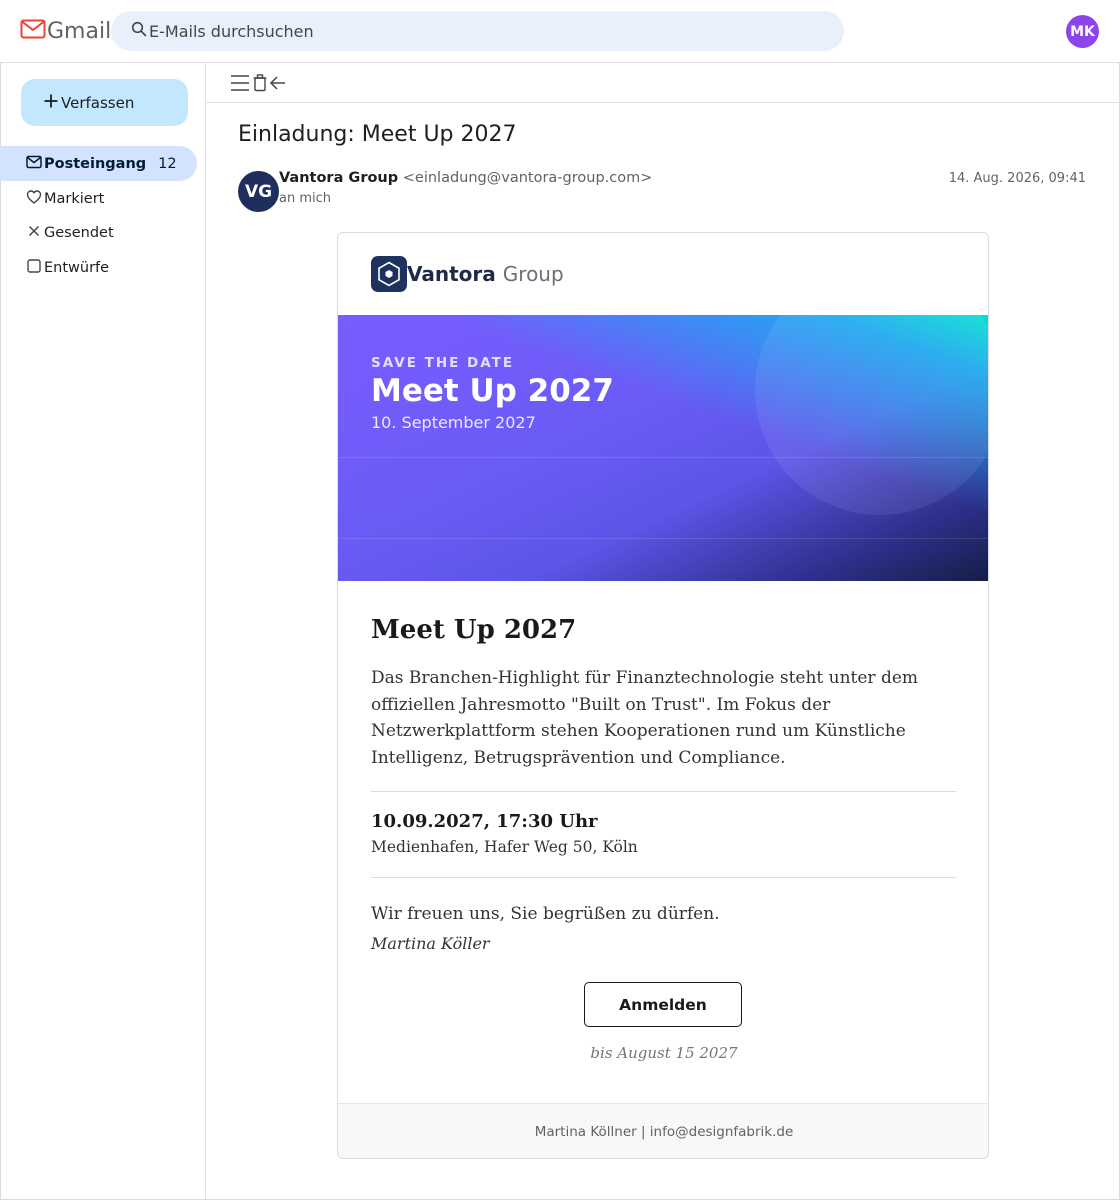 This screenshot has width=1120, height=1200. I want to click on brand-suffix: Group, so click(533, 274).